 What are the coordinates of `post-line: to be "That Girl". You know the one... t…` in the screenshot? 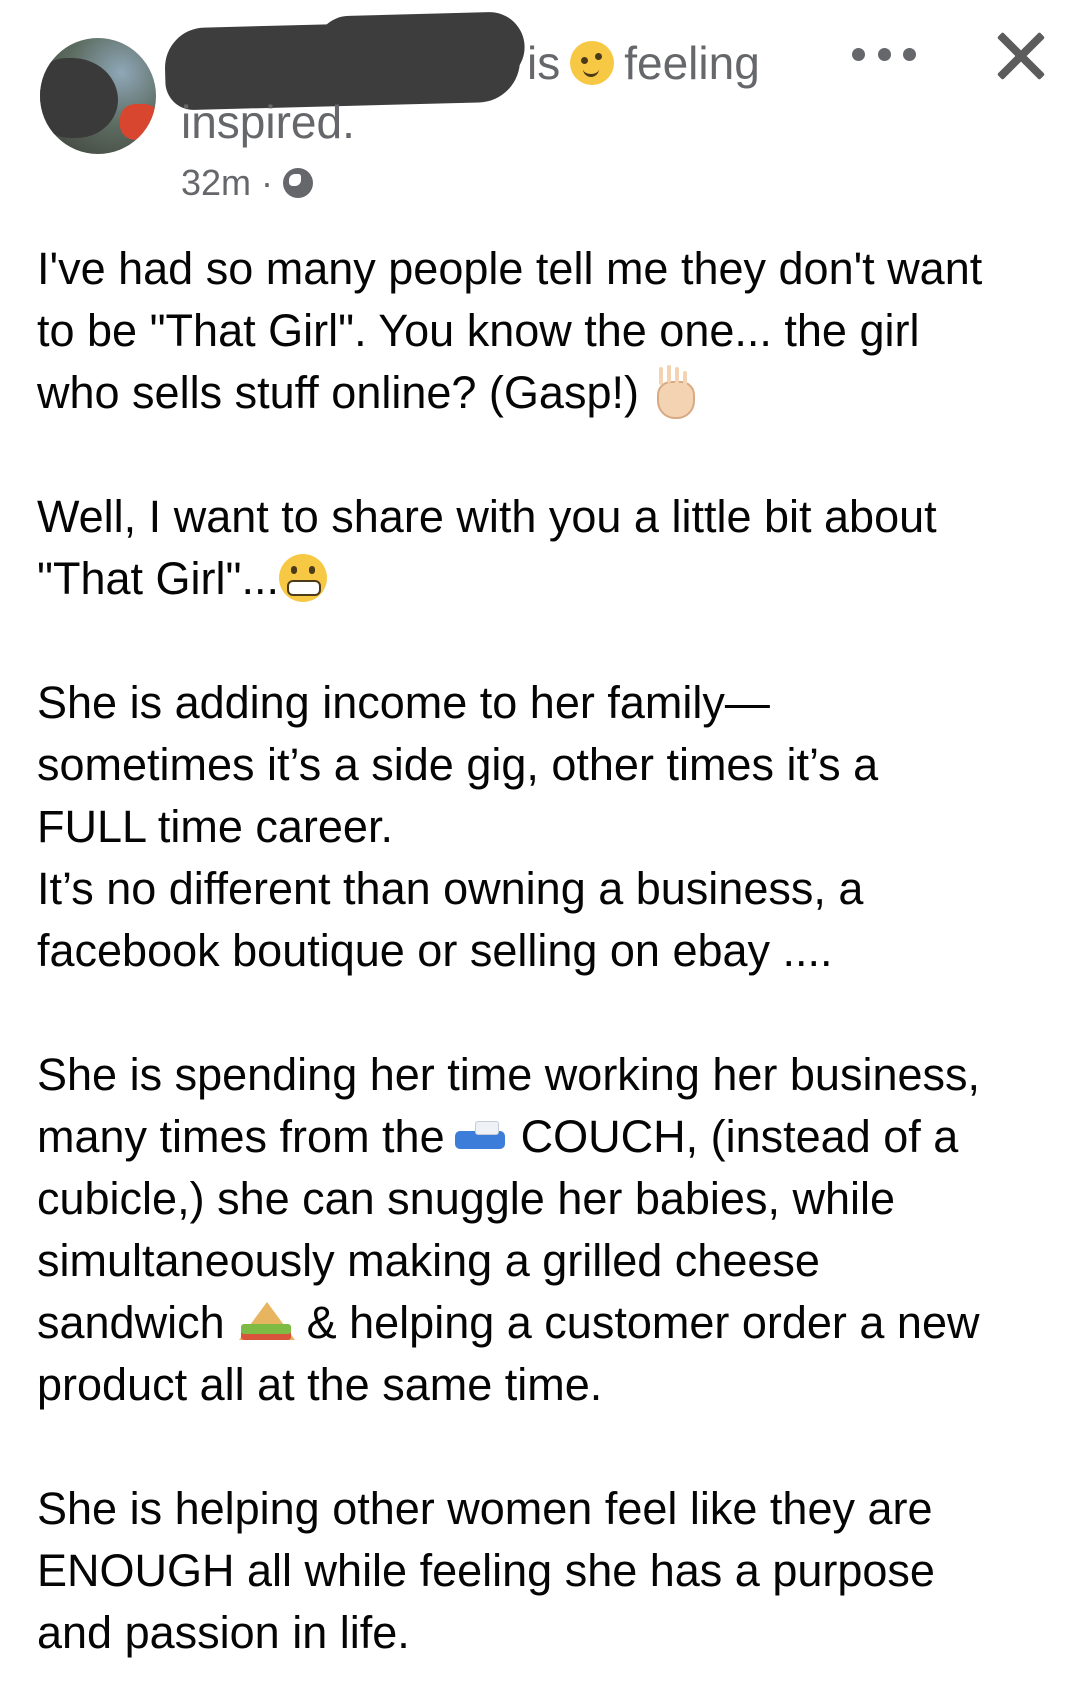 It's located at (478, 330).